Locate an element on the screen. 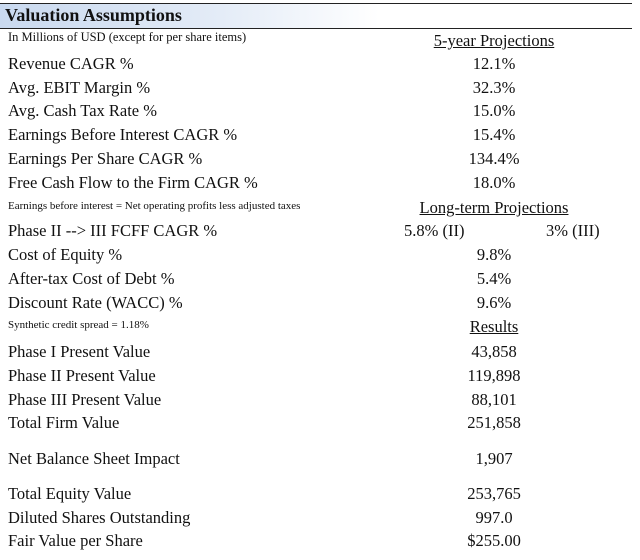 The width and height of the screenshot is (640, 560). table-row: Earnings Before Interest CAGR % 15.4% is located at coordinates (320, 137).